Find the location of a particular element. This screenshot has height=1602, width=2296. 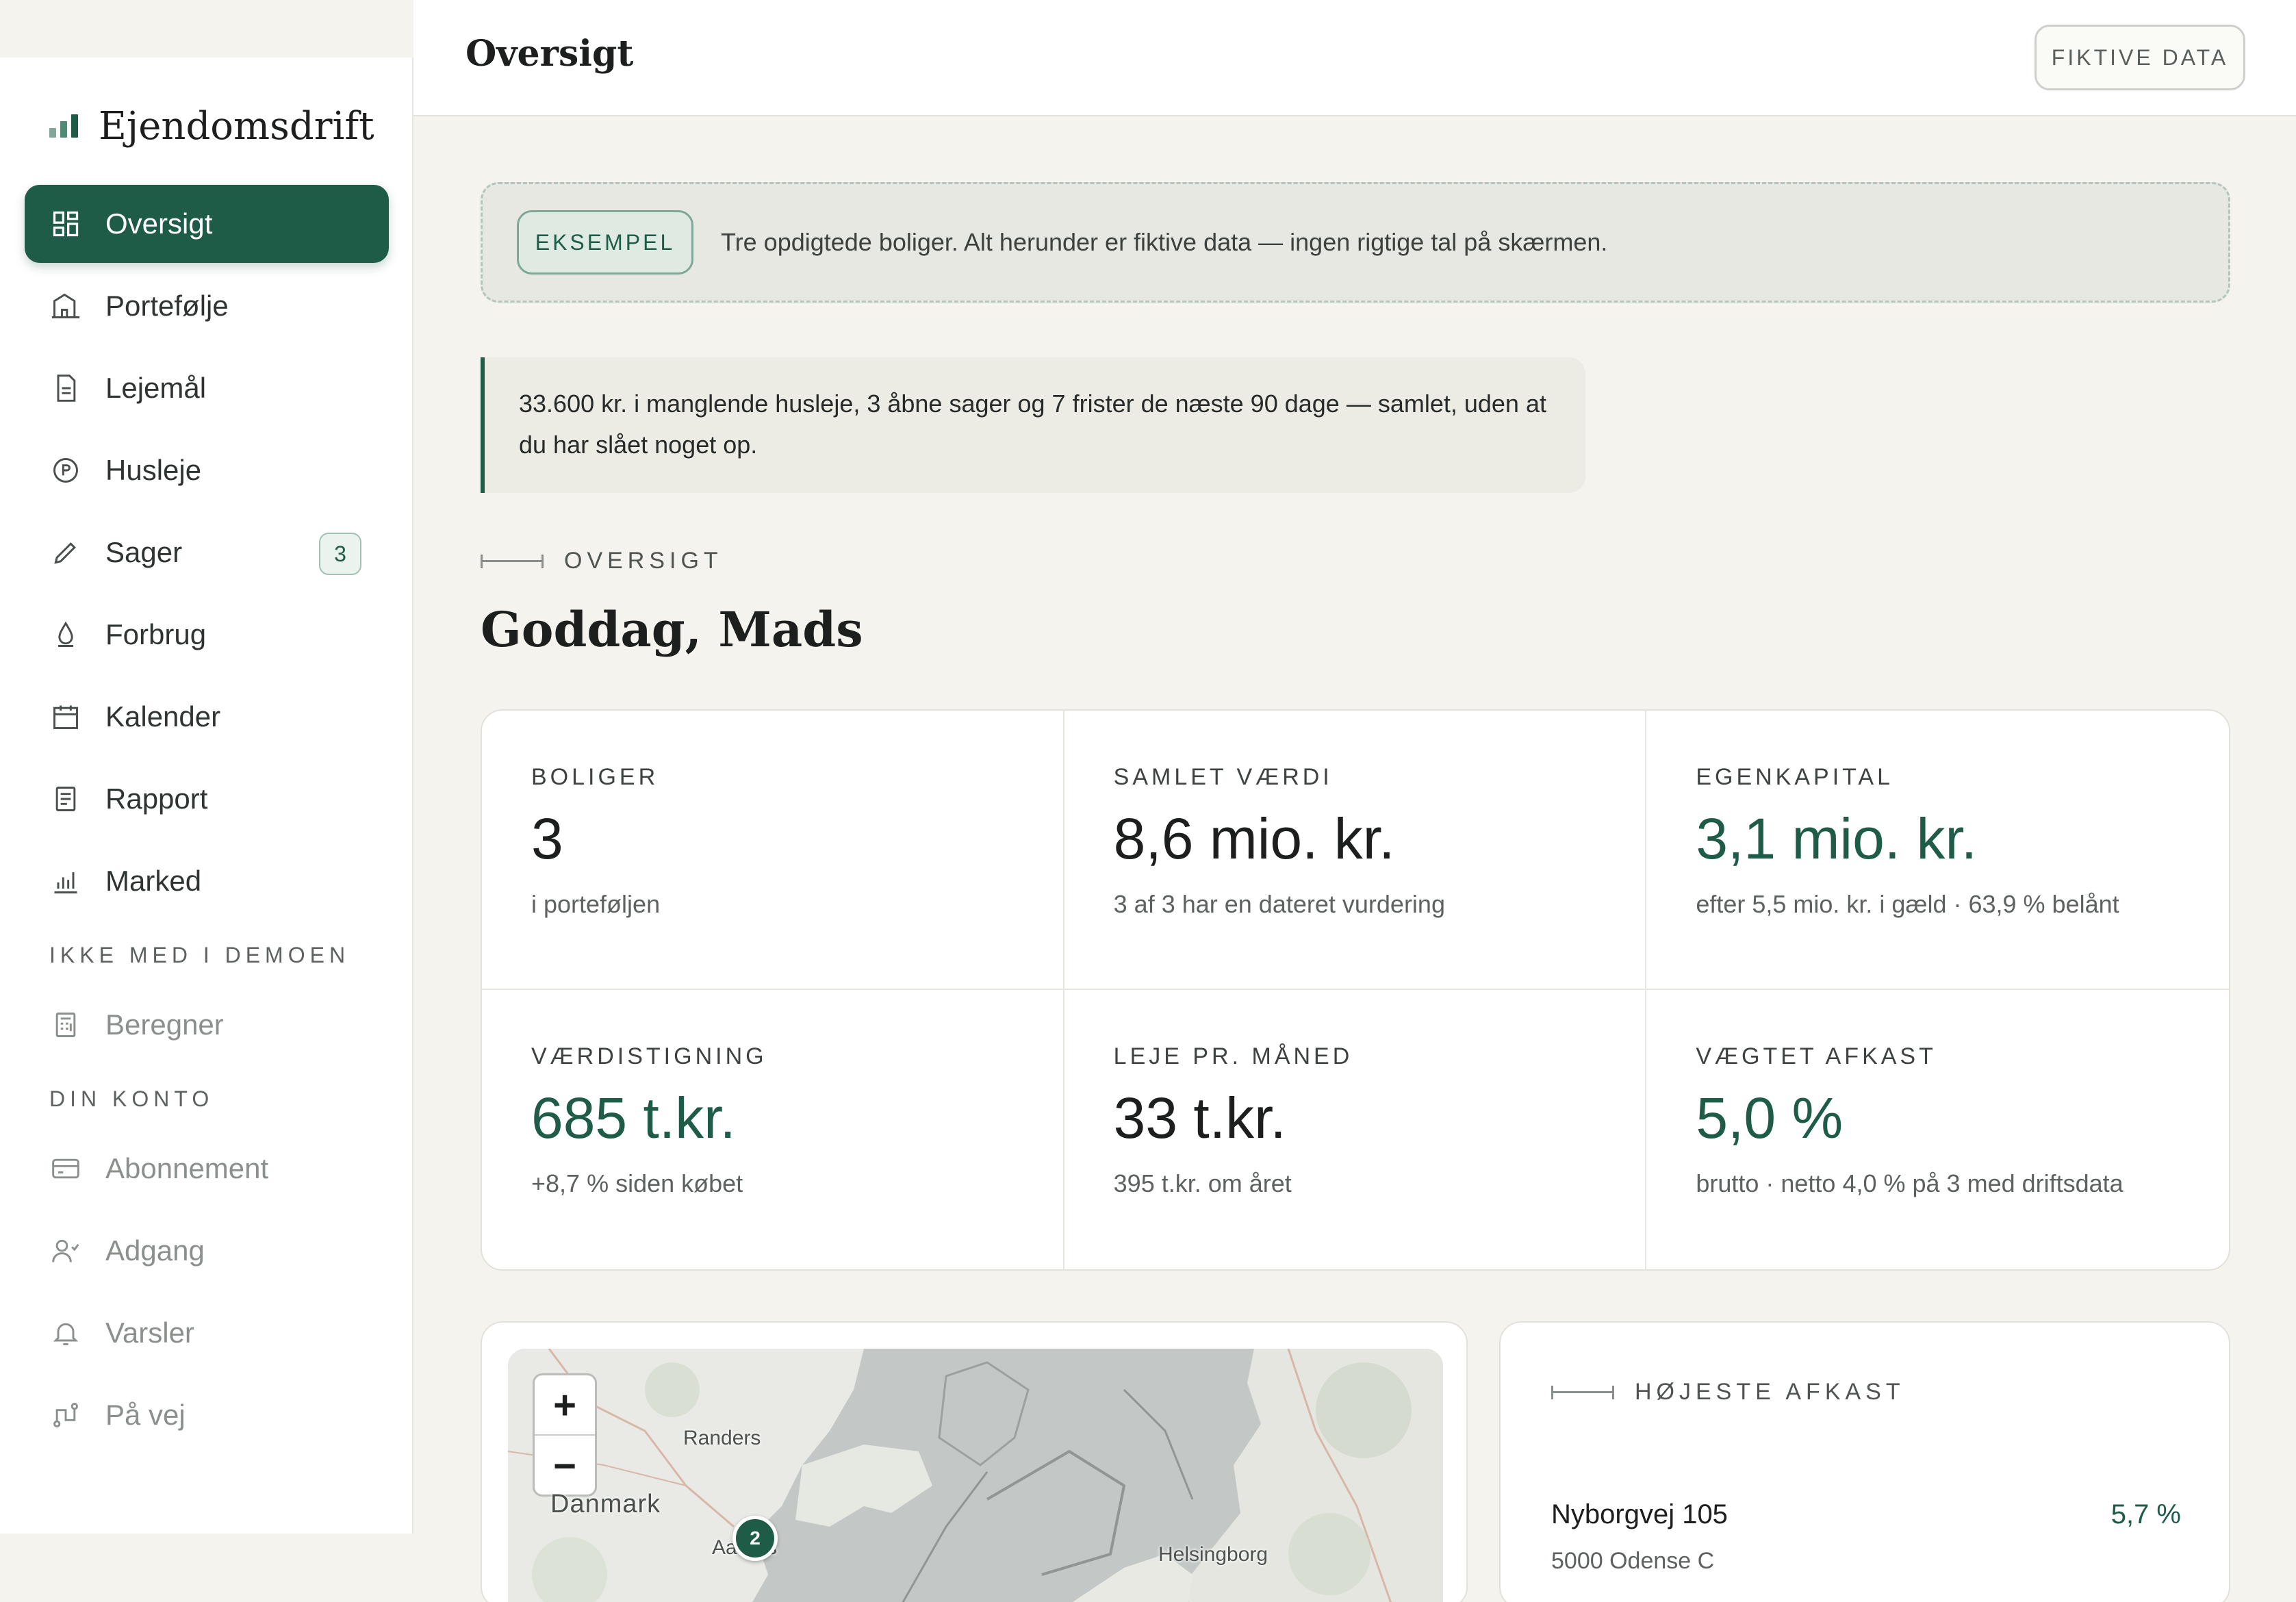

kpi-value: 8,6 mio. kr. is located at coordinates (1254, 838).